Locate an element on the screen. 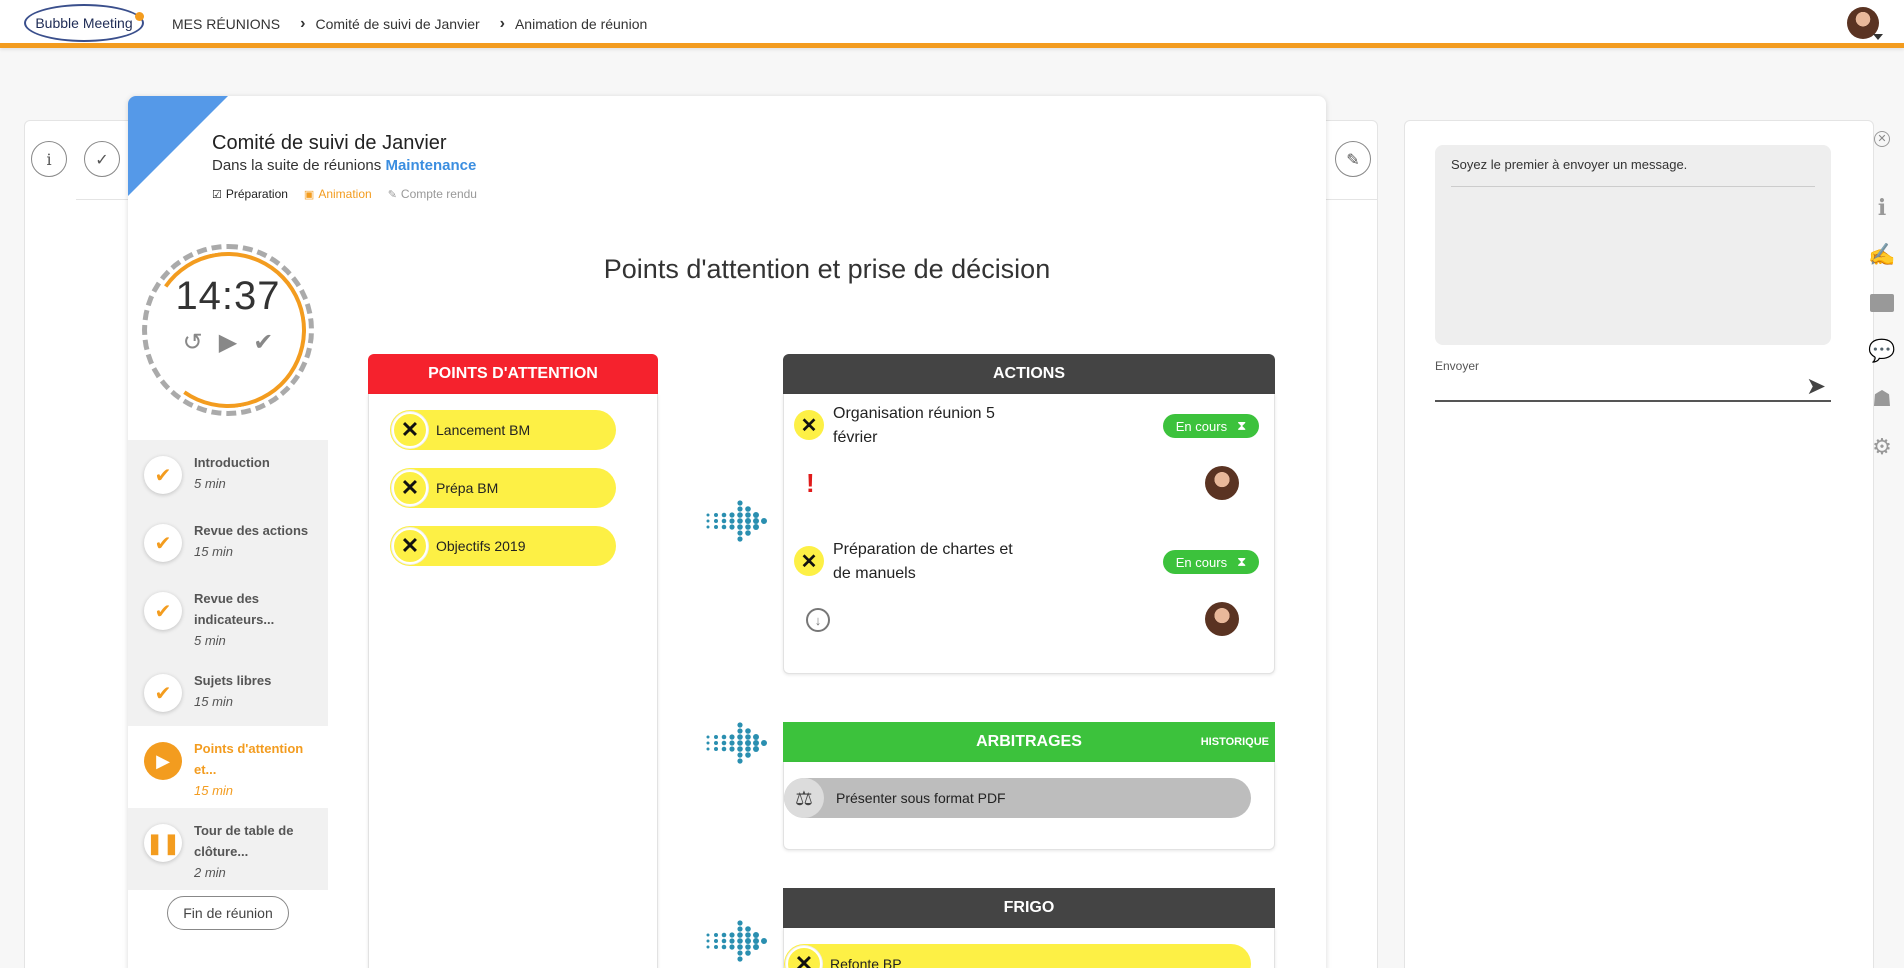 This screenshot has height=968, width=1904. agenda-item: ✔ Revue des actions 15 min is located at coordinates (228, 542).